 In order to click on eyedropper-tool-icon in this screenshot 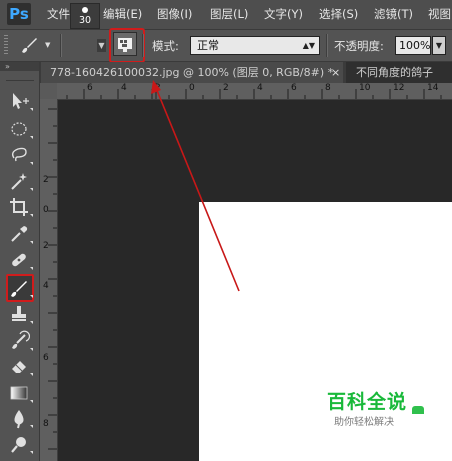, I will do `click(20, 234)`.